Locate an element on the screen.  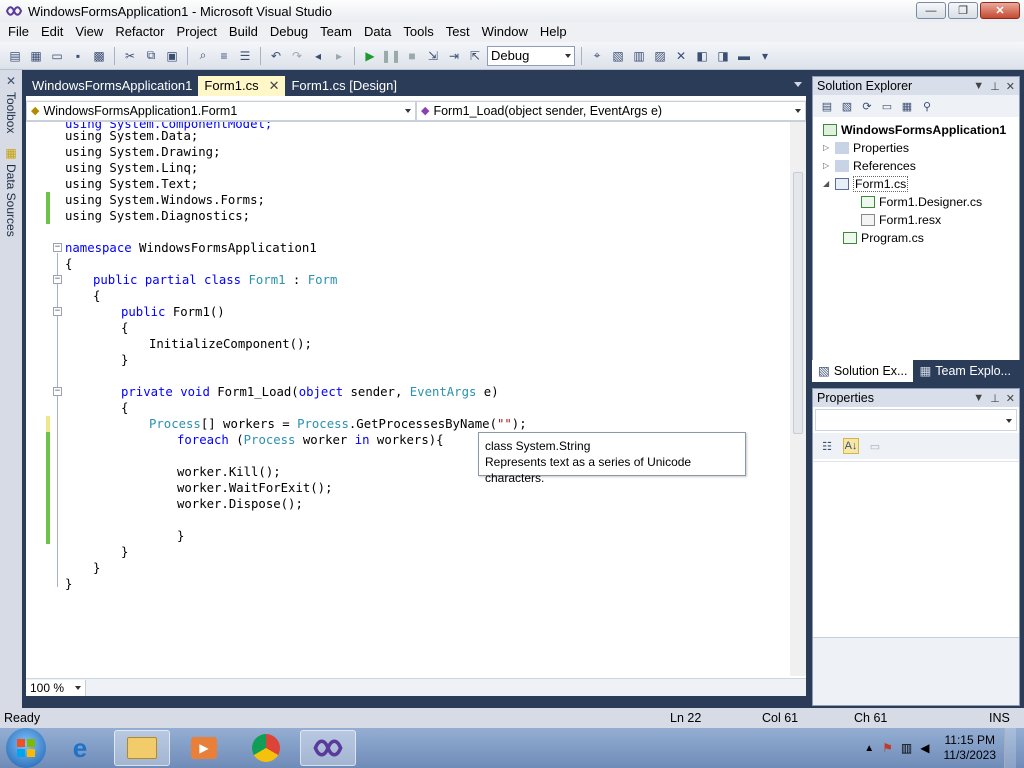
properties-icon: ▤ is located at coordinates (827, 106).